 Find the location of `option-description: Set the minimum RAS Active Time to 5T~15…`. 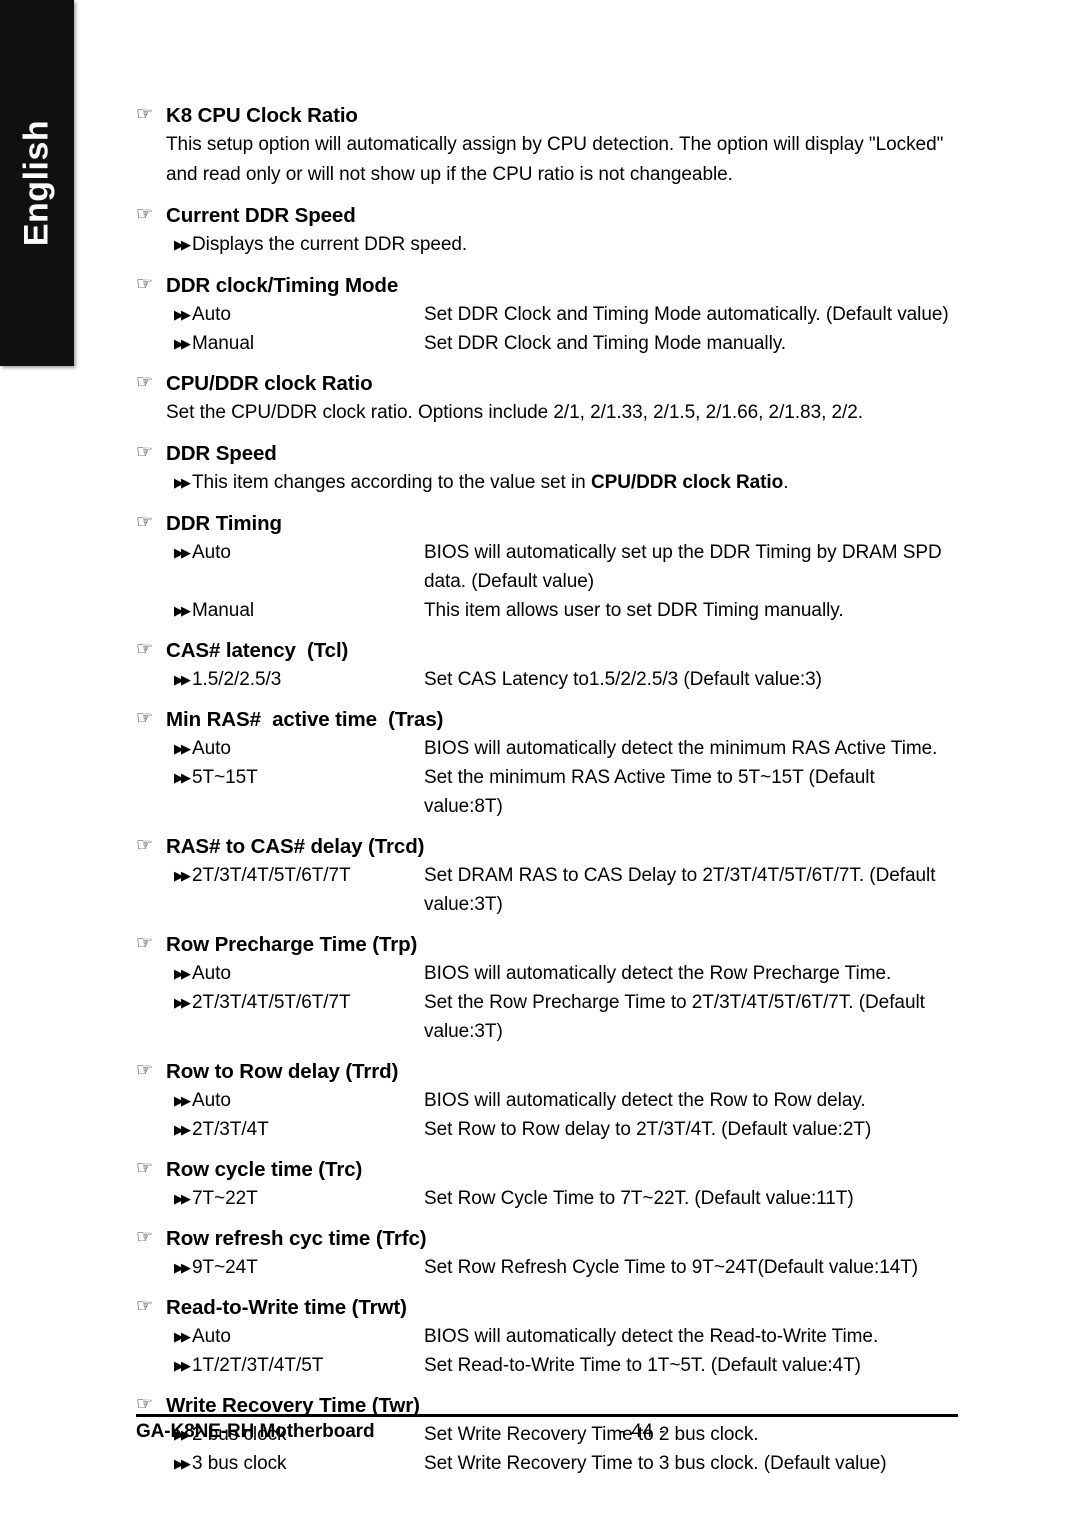

option-description: Set the minimum RAS Active Time to 5T~15… is located at coordinates (690, 792).